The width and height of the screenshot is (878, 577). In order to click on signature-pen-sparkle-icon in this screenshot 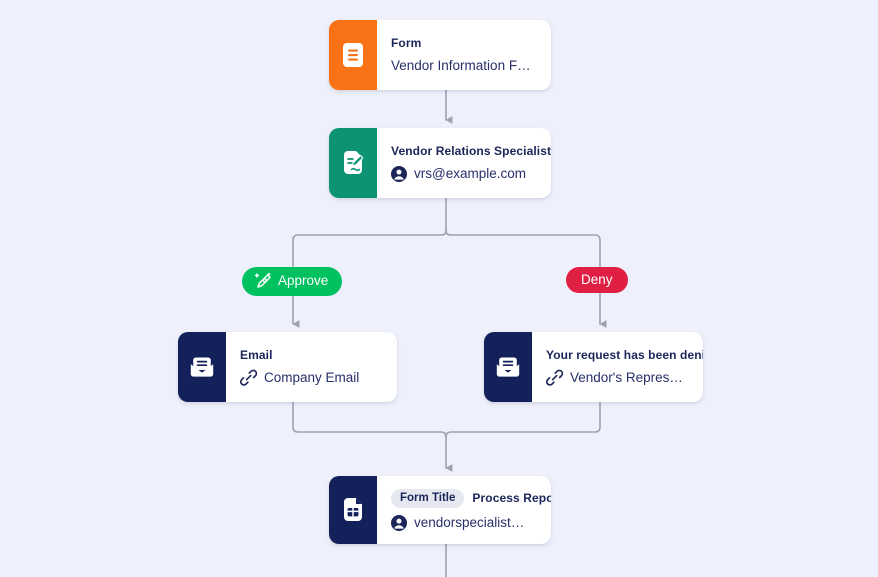, I will do `click(262, 281)`.